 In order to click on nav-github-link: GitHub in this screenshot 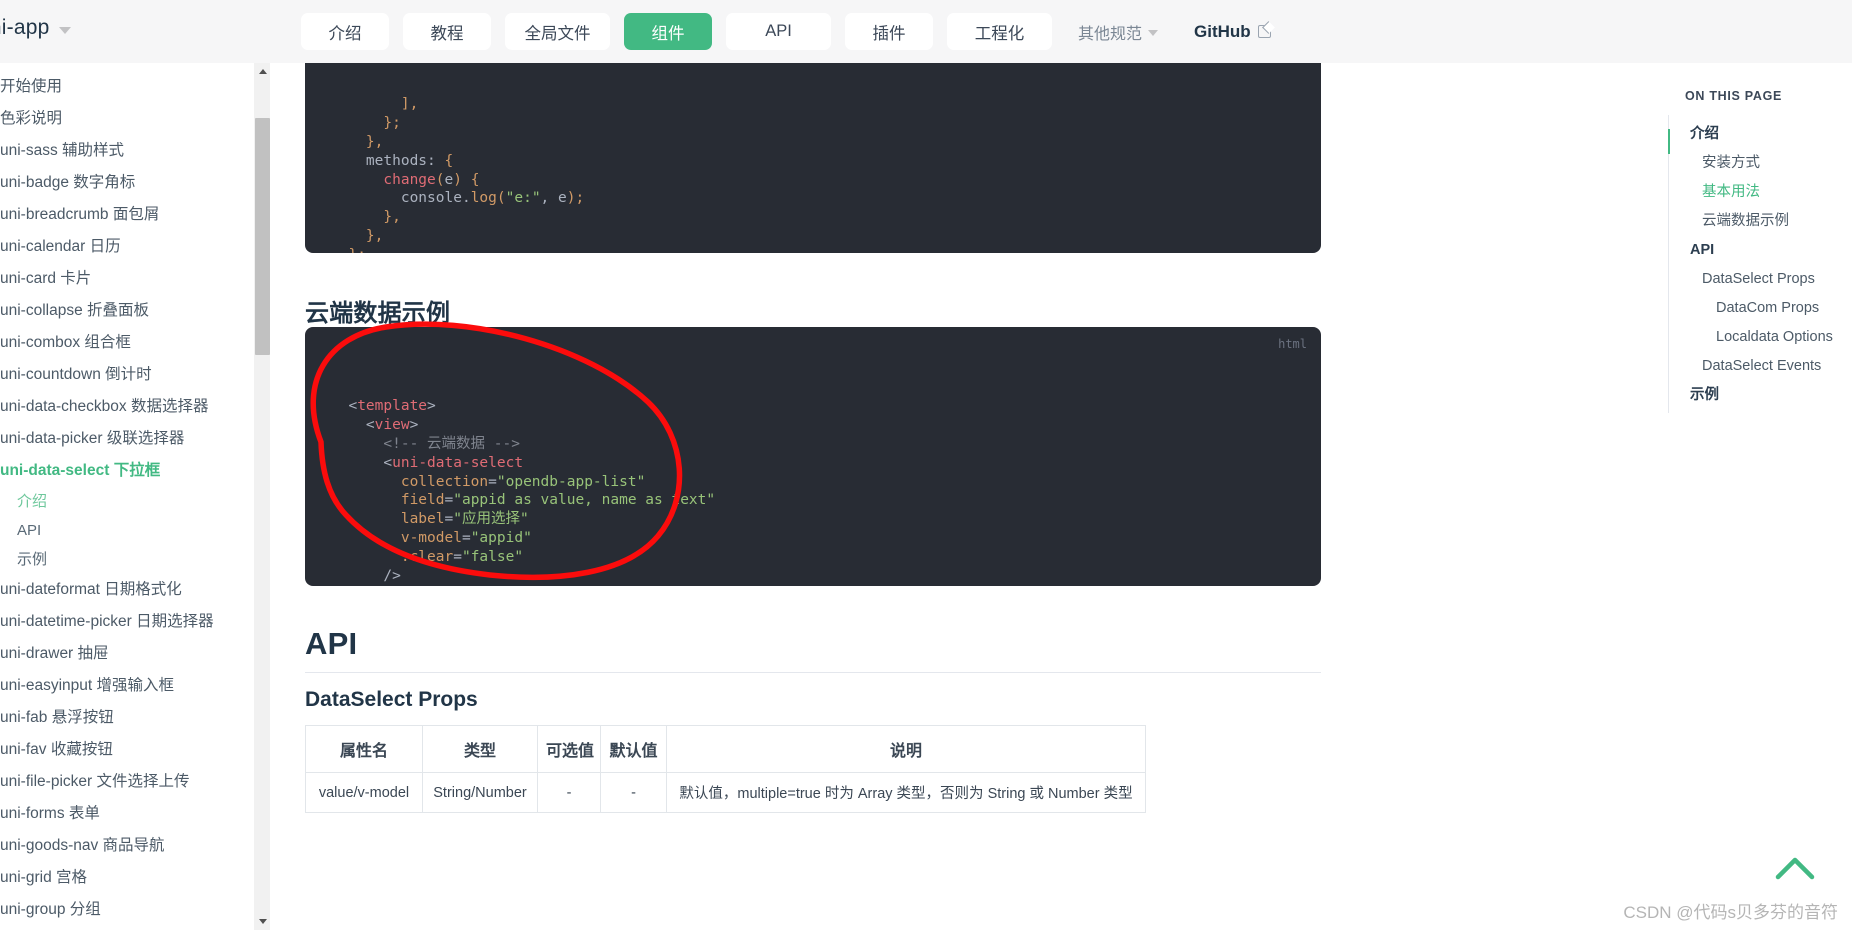, I will do `click(1232, 32)`.